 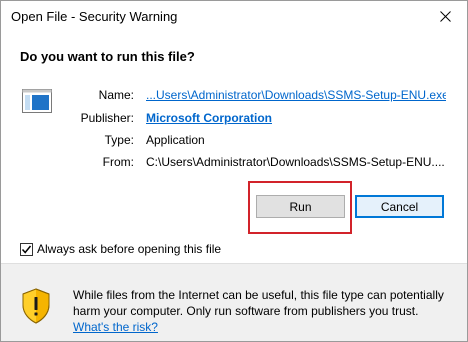 I want to click on publisher-label: Publisher:, so click(x=107, y=118).